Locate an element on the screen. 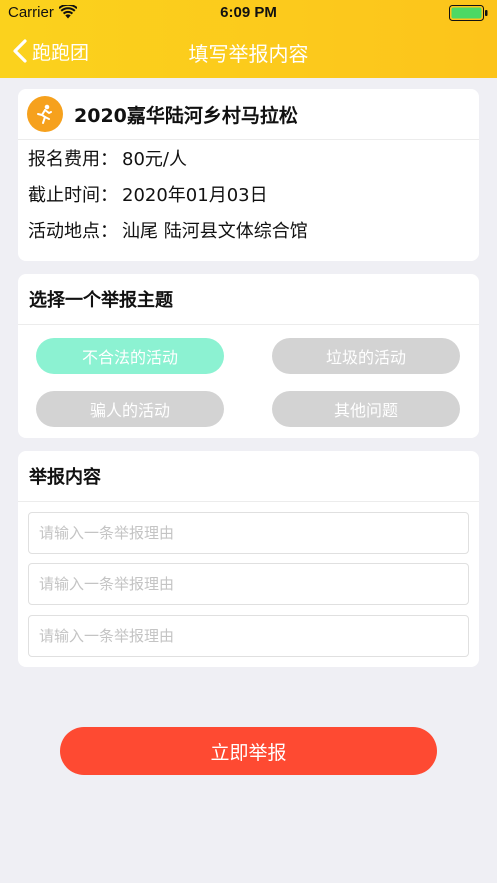 The width and height of the screenshot is (497, 883). event-fee-label: 报名费用： is located at coordinates (73, 159).